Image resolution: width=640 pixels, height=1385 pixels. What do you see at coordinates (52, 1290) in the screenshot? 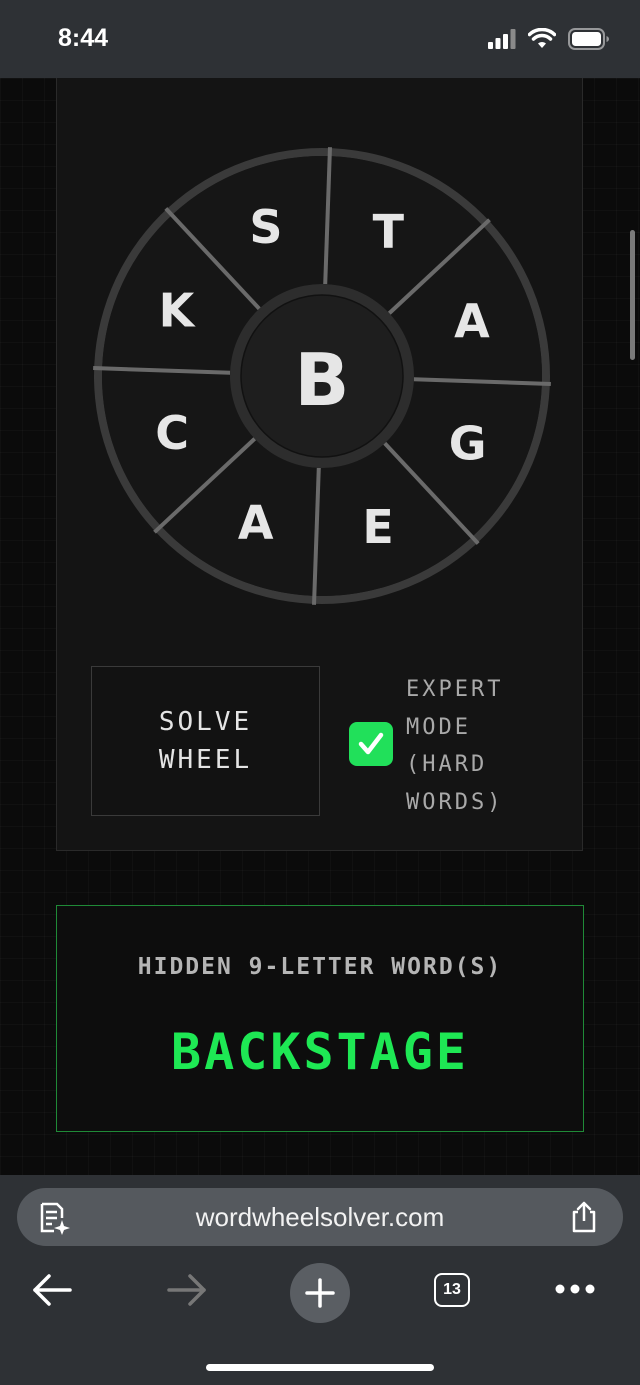
I see `back-icon` at bounding box center [52, 1290].